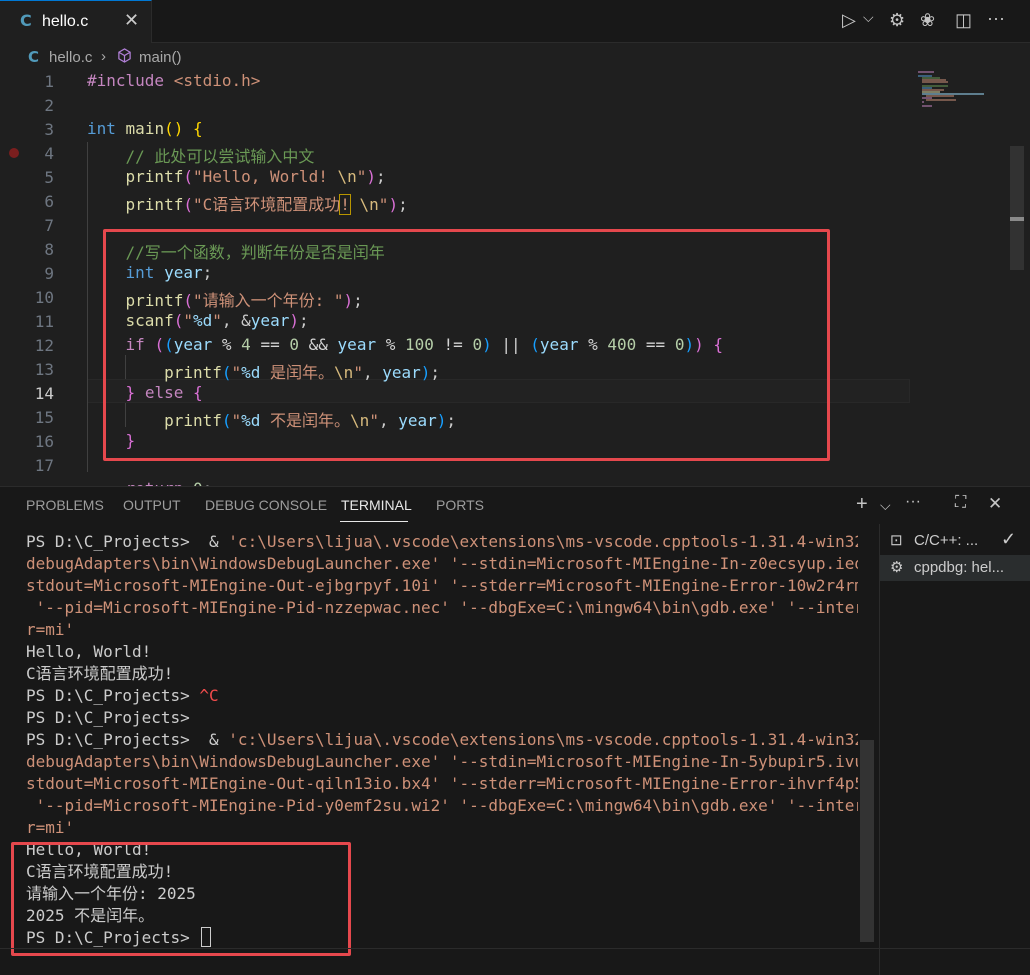 Image resolution: width=1030 pixels, height=975 pixels. I want to click on code-comment: // 此处可以尝试输入中文, so click(201, 156).